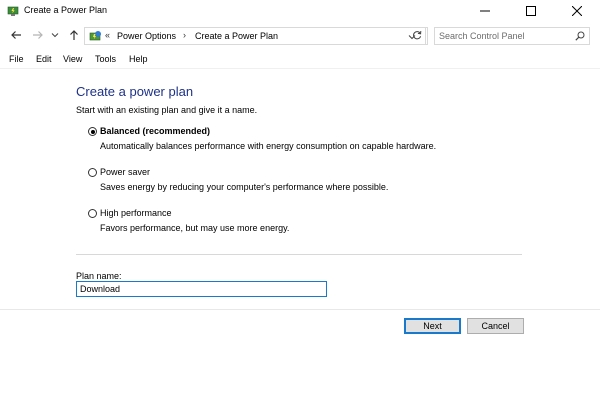  Describe the element at coordinates (105, 59) in the screenshot. I see `menu-tools: Tools` at that location.